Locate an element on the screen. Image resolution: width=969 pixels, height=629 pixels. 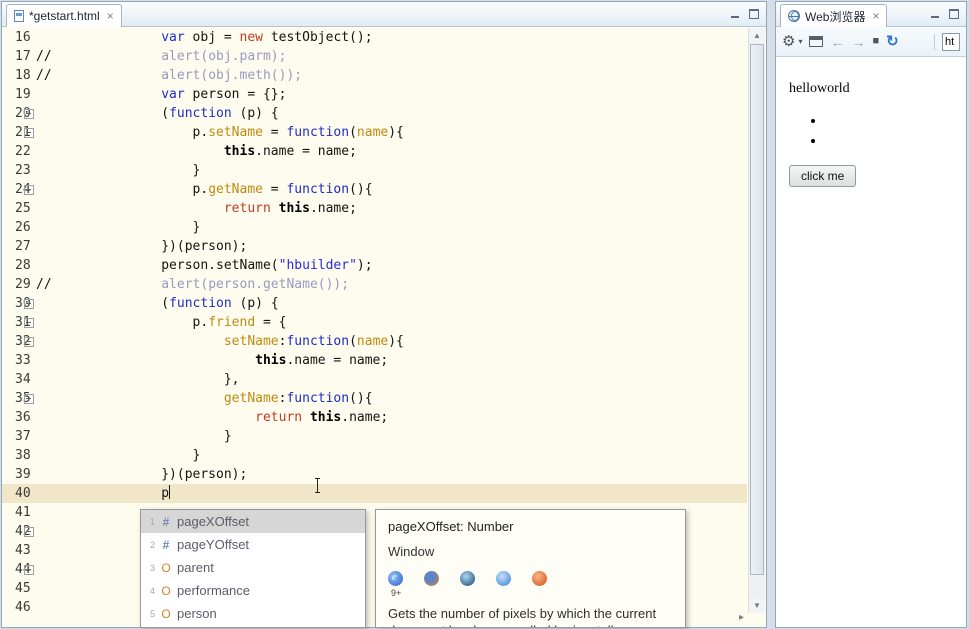
completion-index: 1 is located at coordinates (152, 521).